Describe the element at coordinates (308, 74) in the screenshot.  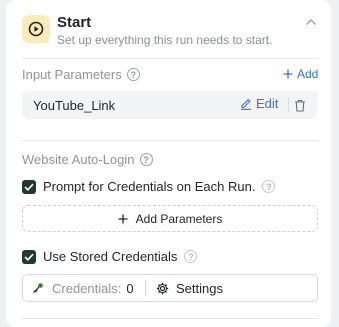
I see `add-label: Add` at that location.